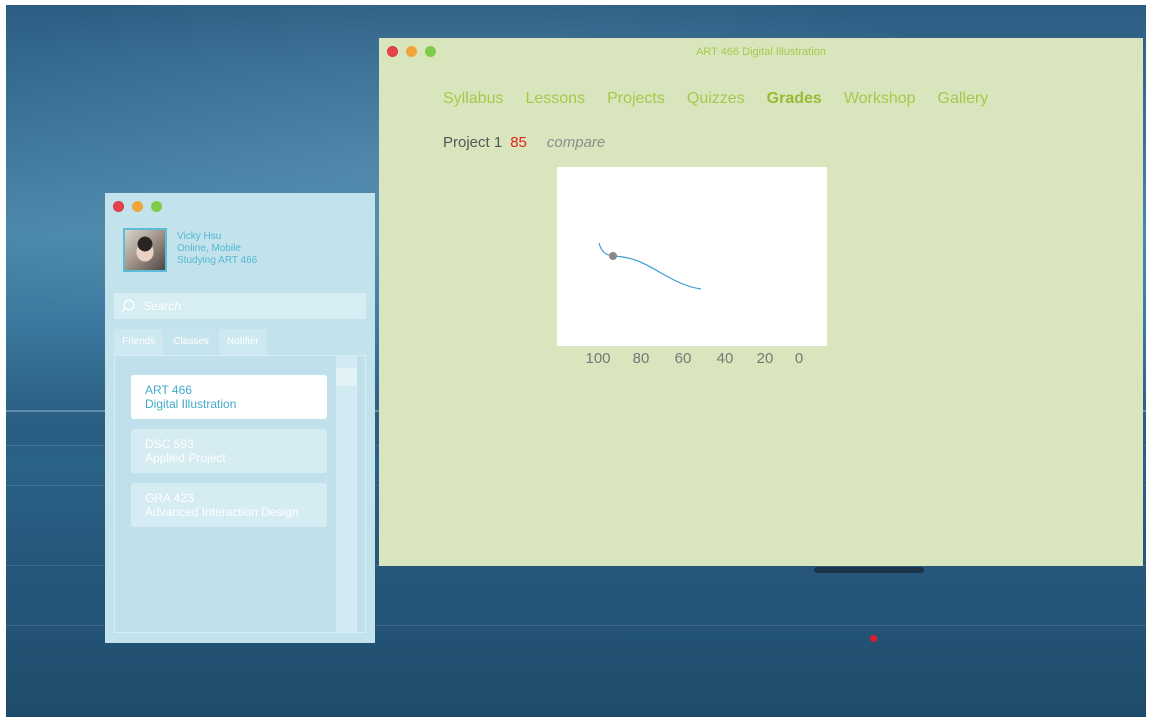  What do you see at coordinates (794, 99) in the screenshot?
I see `tab-grades: Grades` at bounding box center [794, 99].